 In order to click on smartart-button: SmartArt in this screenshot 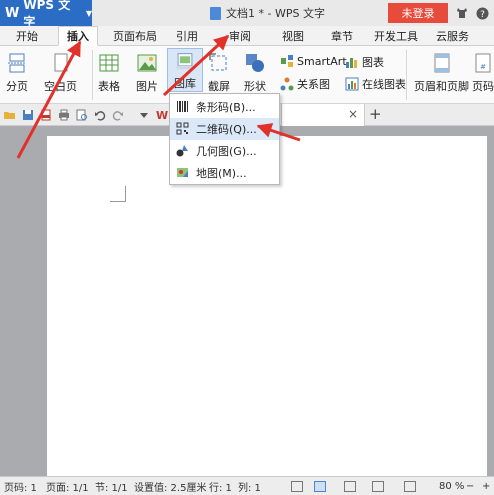, I will do `click(313, 61)`.